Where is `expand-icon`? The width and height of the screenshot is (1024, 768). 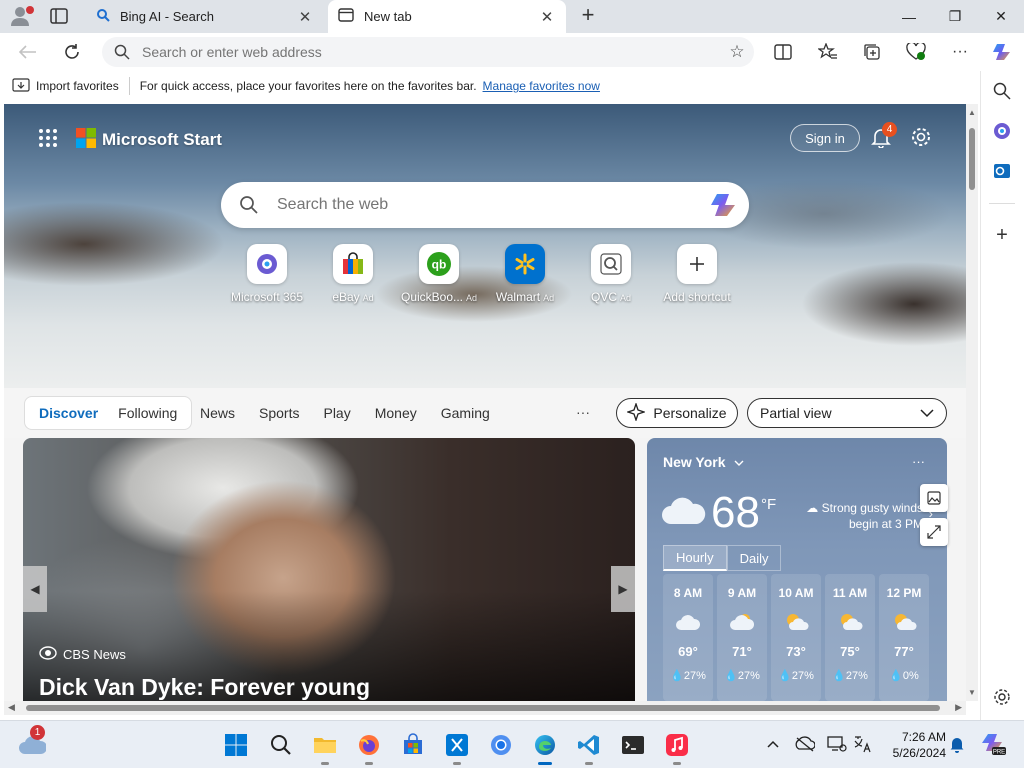
expand-icon is located at coordinates (934, 532).